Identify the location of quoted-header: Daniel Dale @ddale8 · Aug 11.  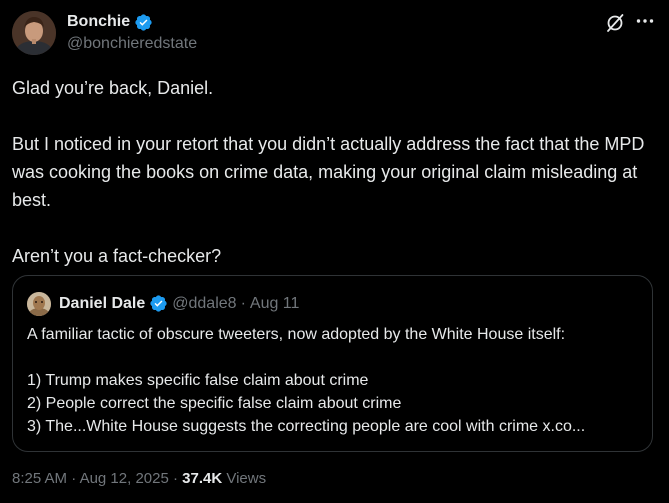
(179, 303).